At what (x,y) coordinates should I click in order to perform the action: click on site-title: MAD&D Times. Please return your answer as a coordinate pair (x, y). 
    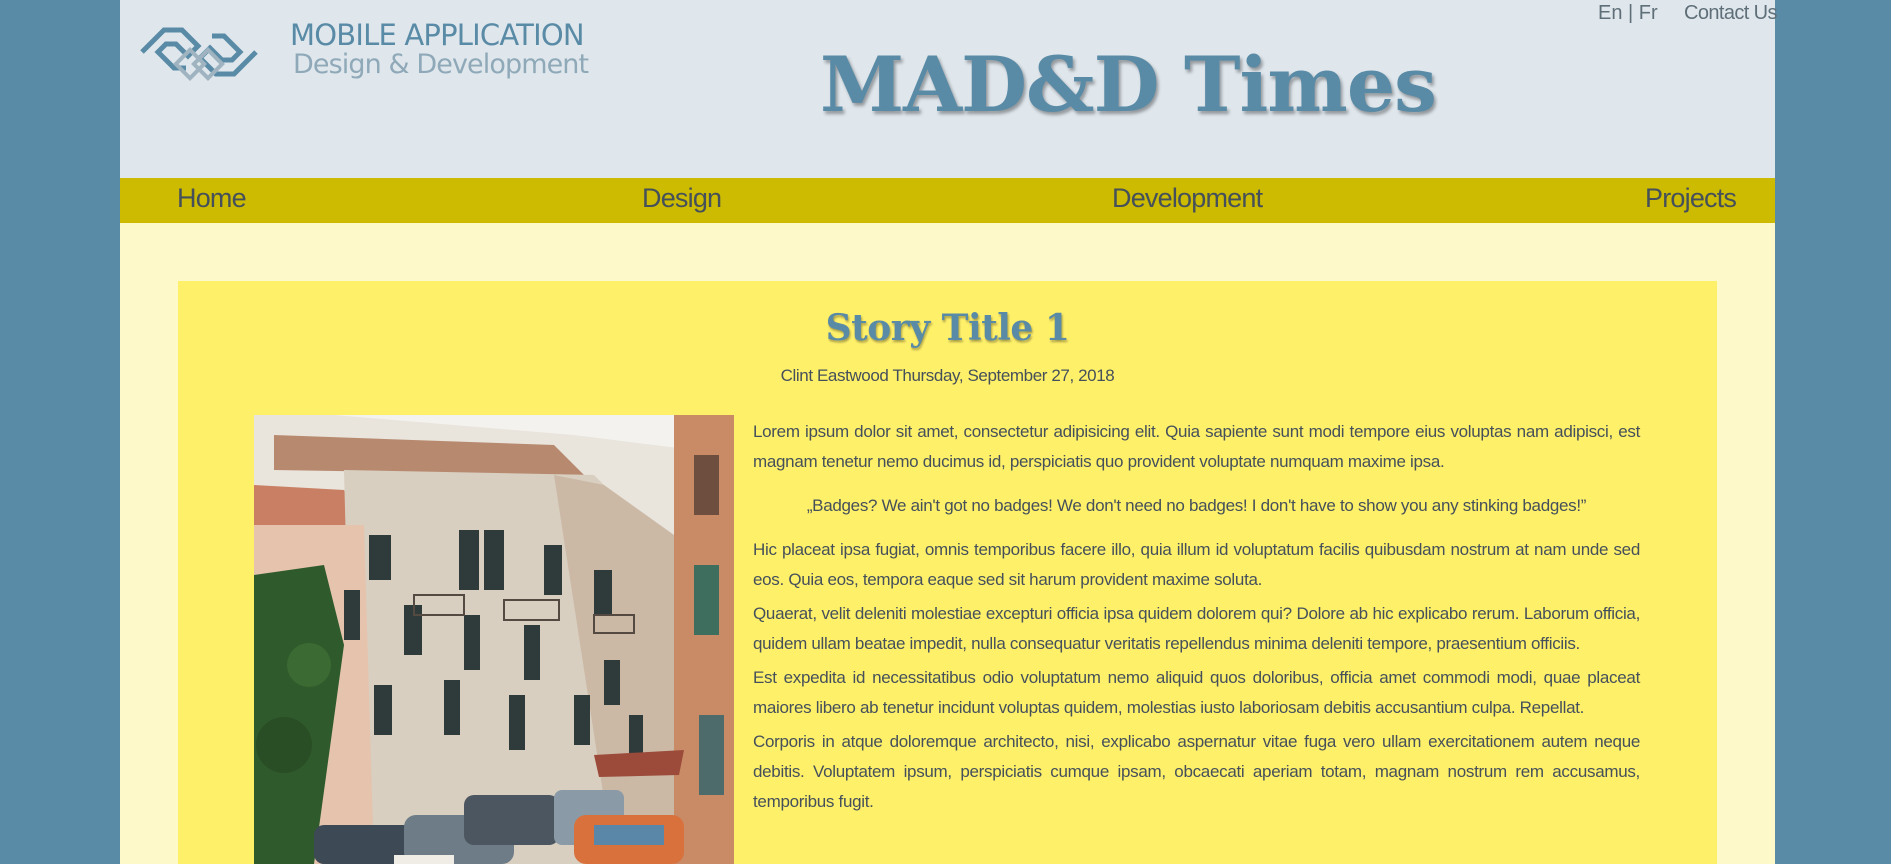
    Looking at the image, I should click on (1128, 84).